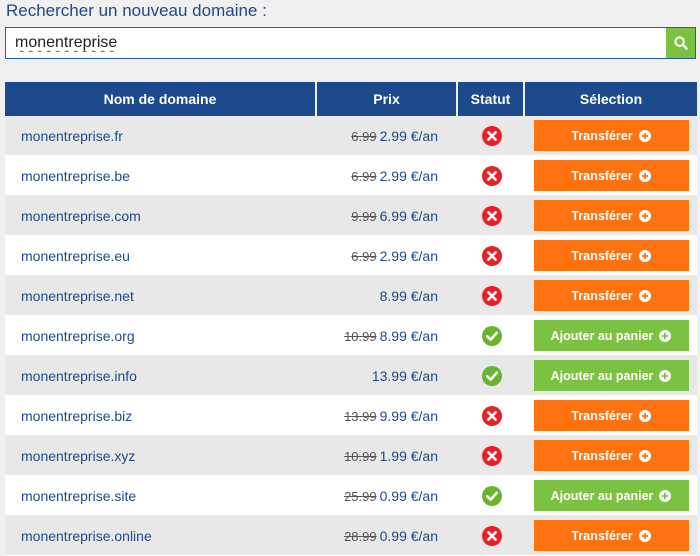 This screenshot has height=556, width=700. Describe the element at coordinates (136, 10) in the screenshot. I see `search-label: Rechercher un nouveau domaine :` at that location.